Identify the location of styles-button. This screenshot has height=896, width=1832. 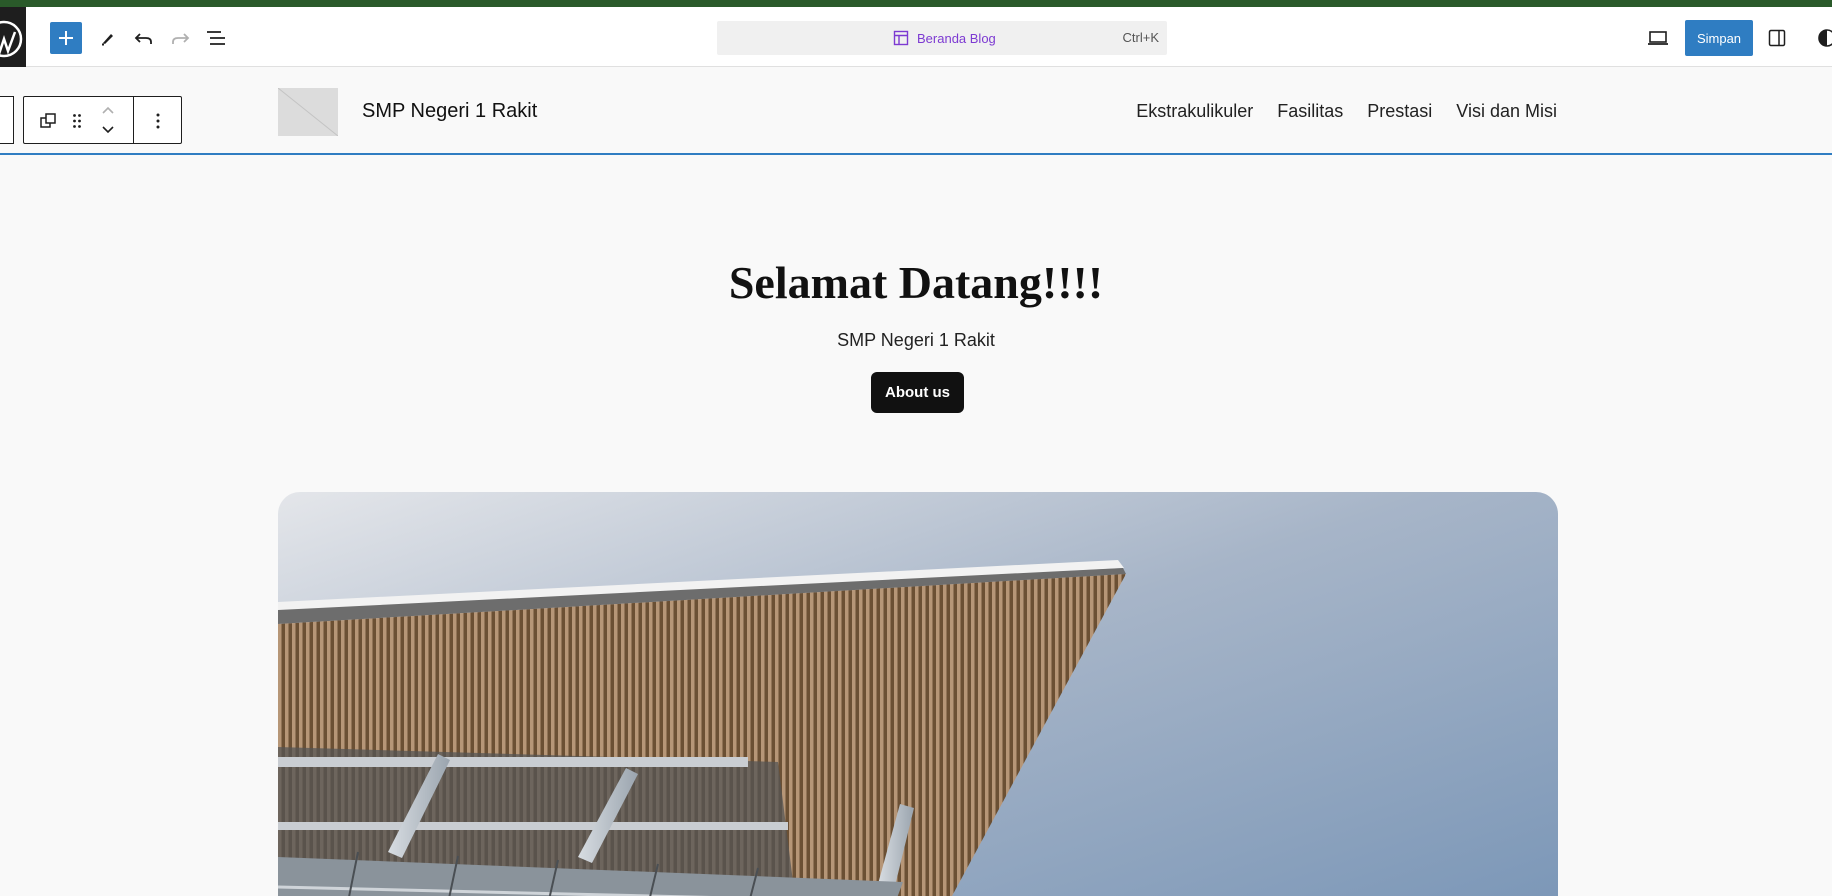
(1821, 38).